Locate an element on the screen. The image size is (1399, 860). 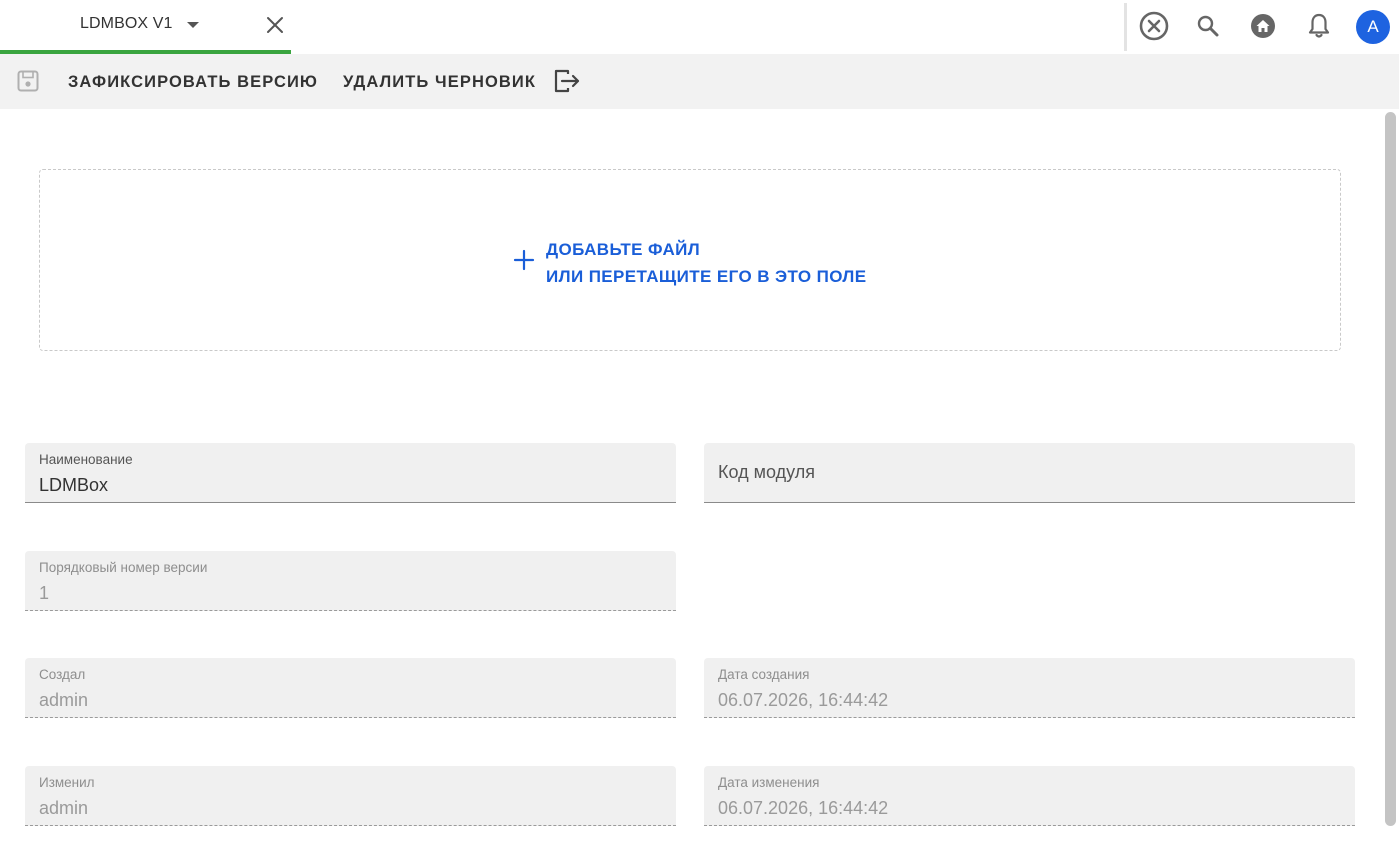
modified-by-field: Изменил admin is located at coordinates (350, 796).